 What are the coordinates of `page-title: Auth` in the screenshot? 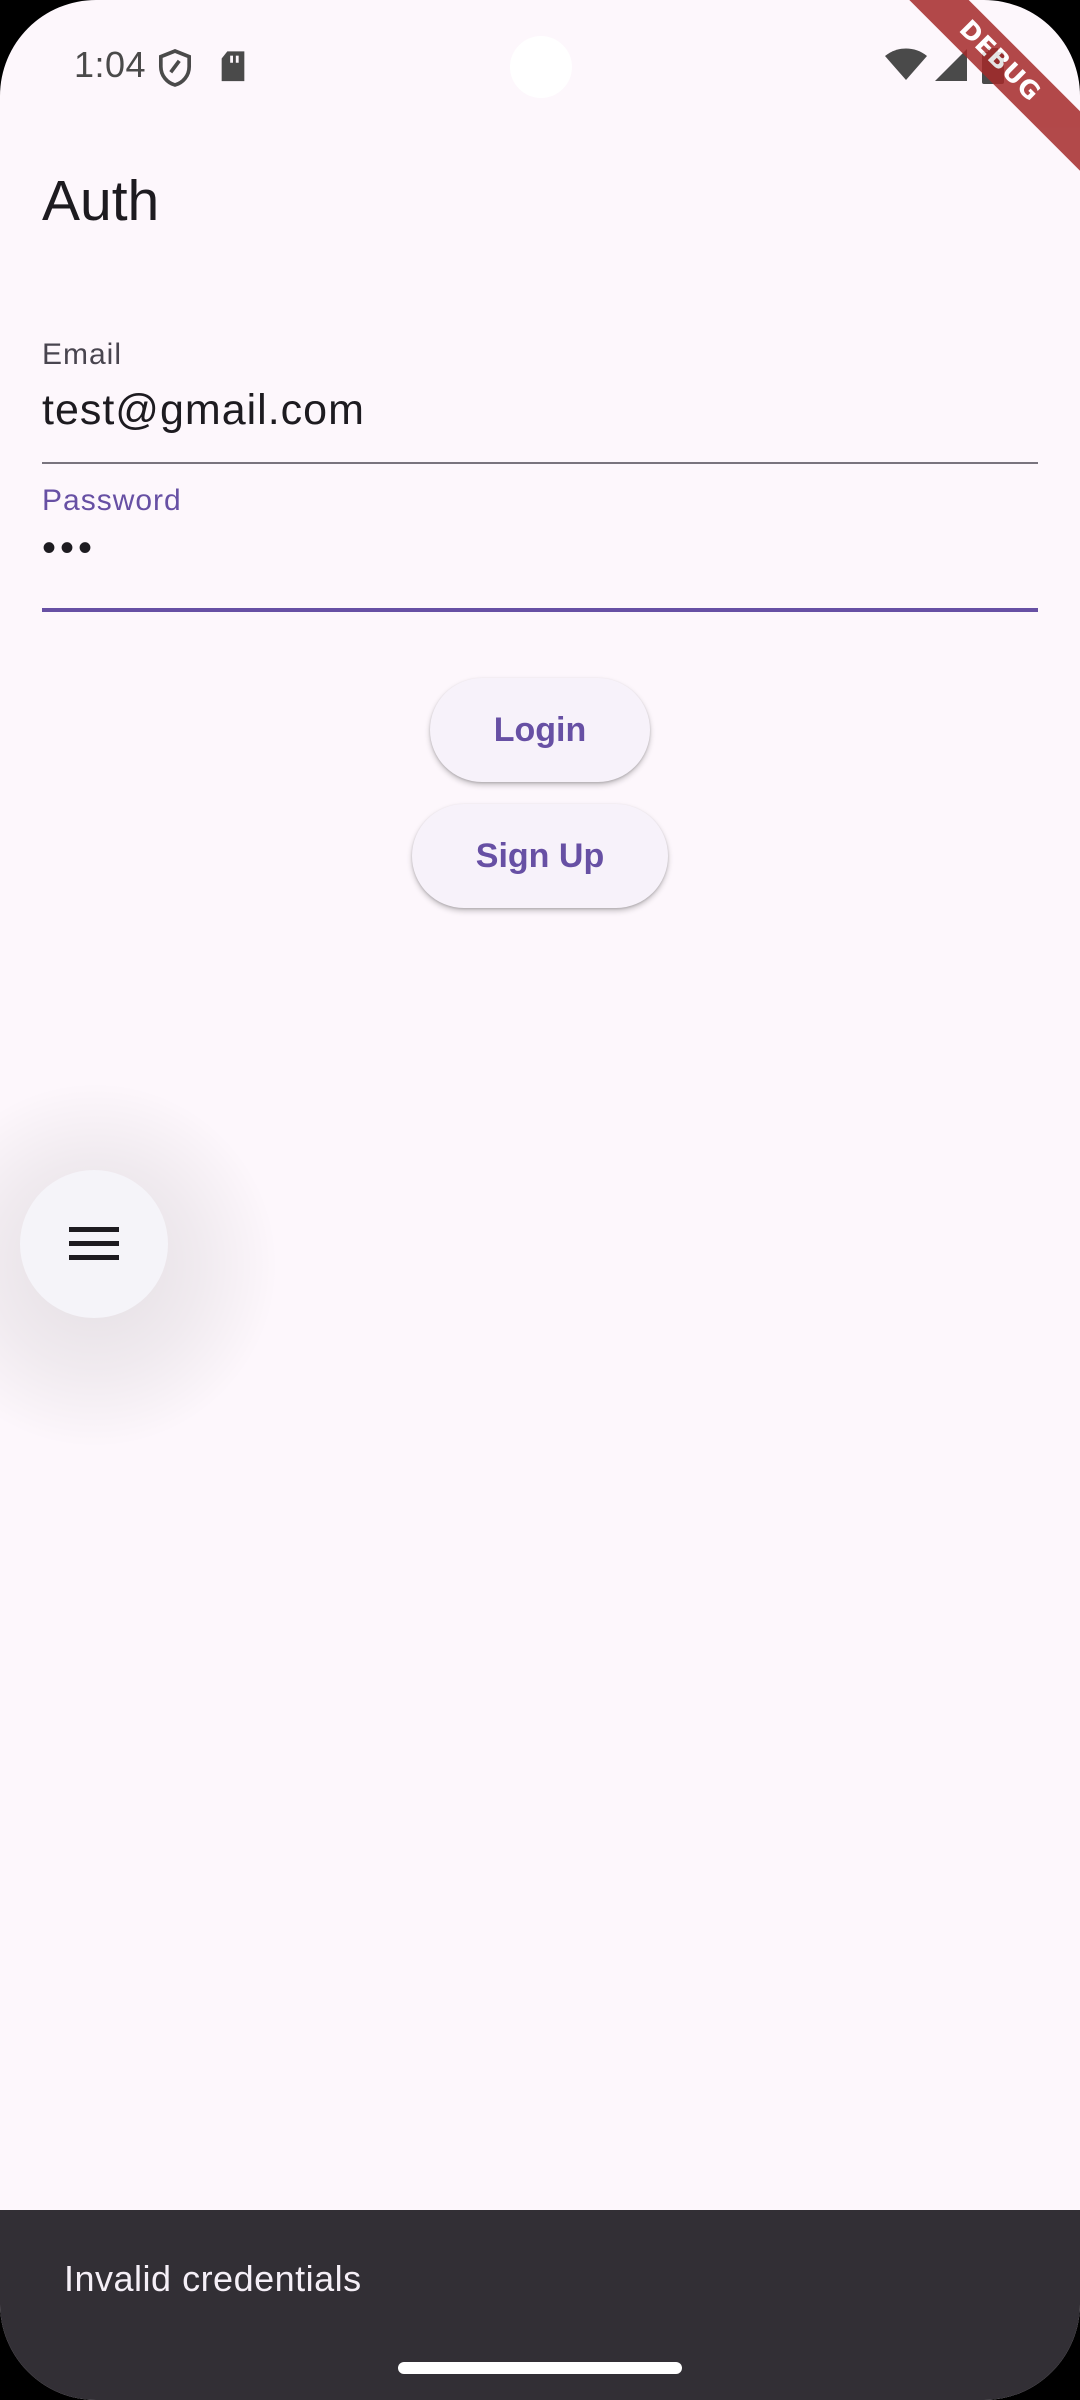 It's located at (101, 201).